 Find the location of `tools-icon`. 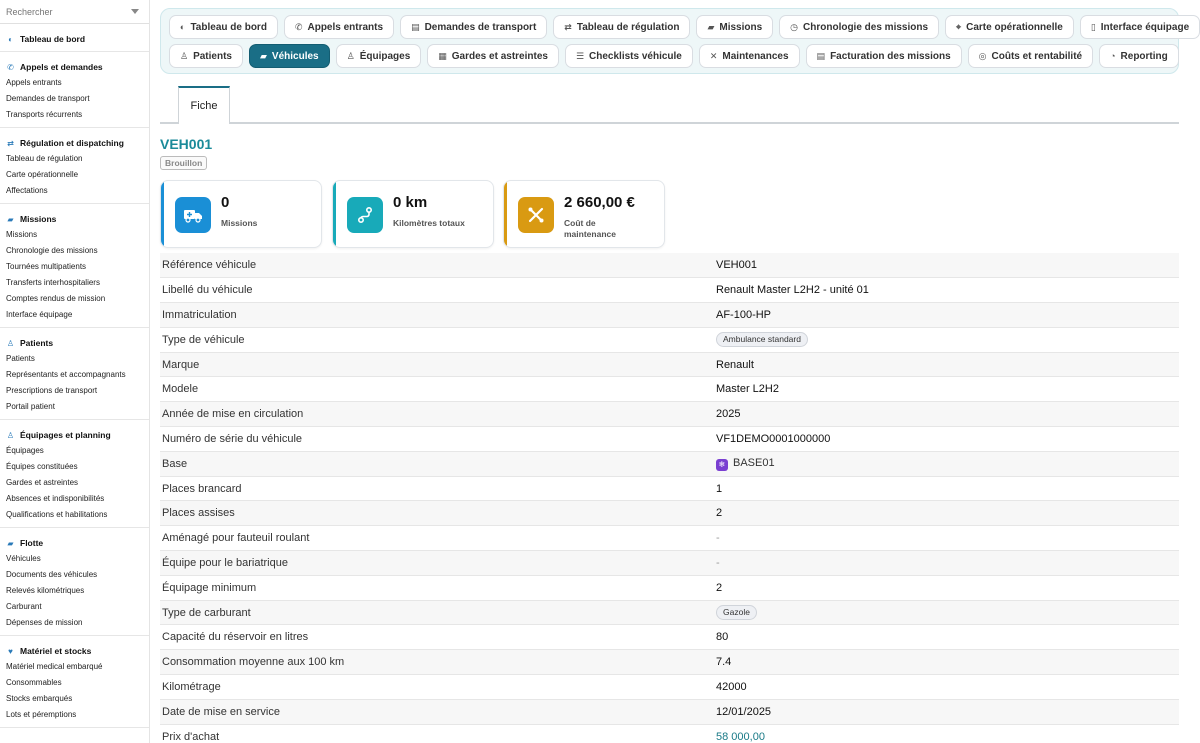

tools-icon is located at coordinates (536, 215).